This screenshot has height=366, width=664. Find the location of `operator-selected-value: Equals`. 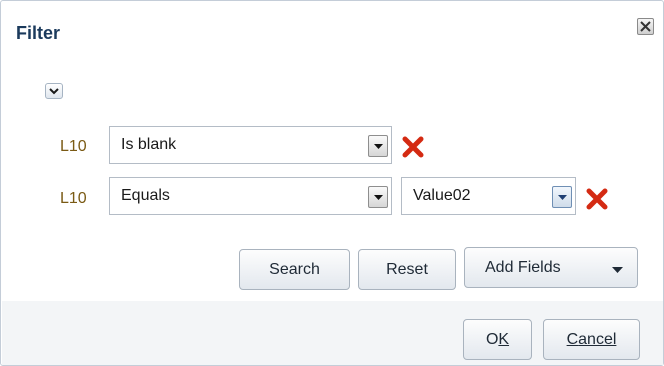

operator-selected-value: Equals is located at coordinates (145, 195).